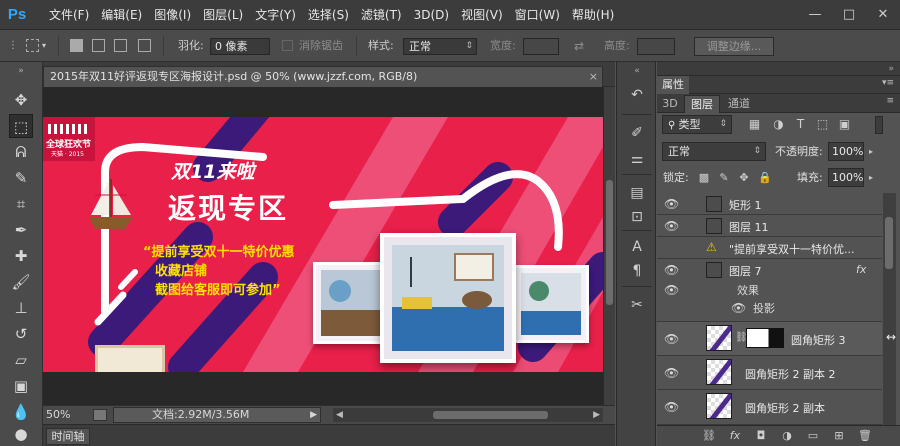 The image size is (900, 446). What do you see at coordinates (697, 124) in the screenshot?
I see `layer-filter-select: ⚲ 类型` at bounding box center [697, 124].